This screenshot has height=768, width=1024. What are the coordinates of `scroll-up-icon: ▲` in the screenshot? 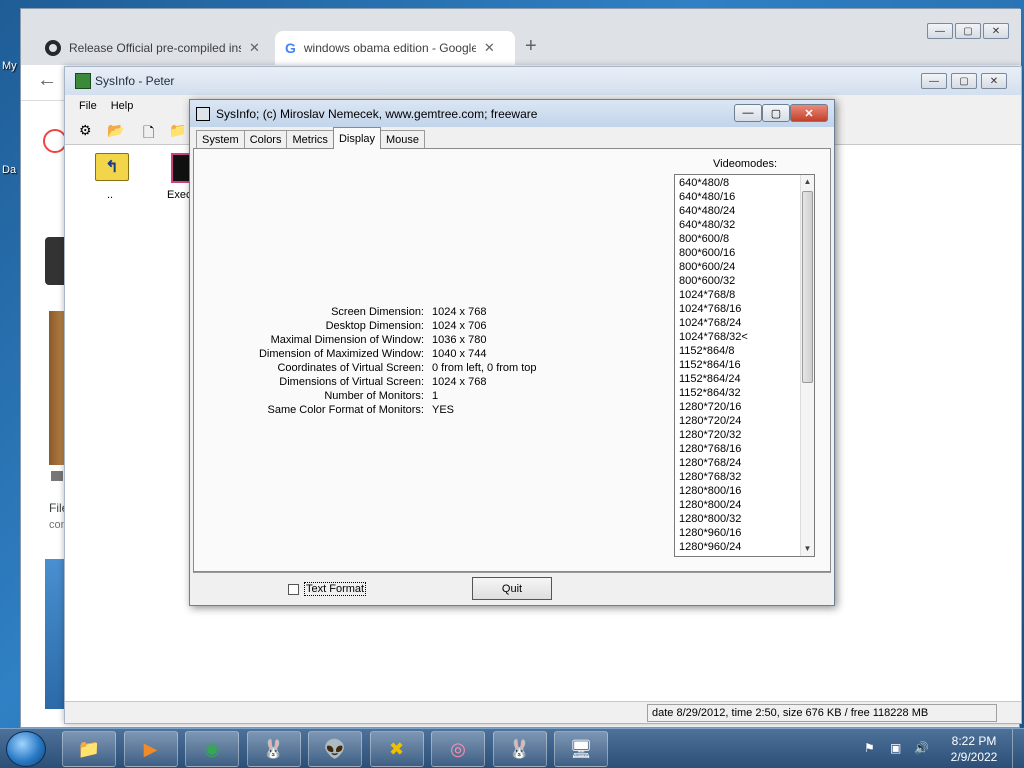 It's located at (807, 182).